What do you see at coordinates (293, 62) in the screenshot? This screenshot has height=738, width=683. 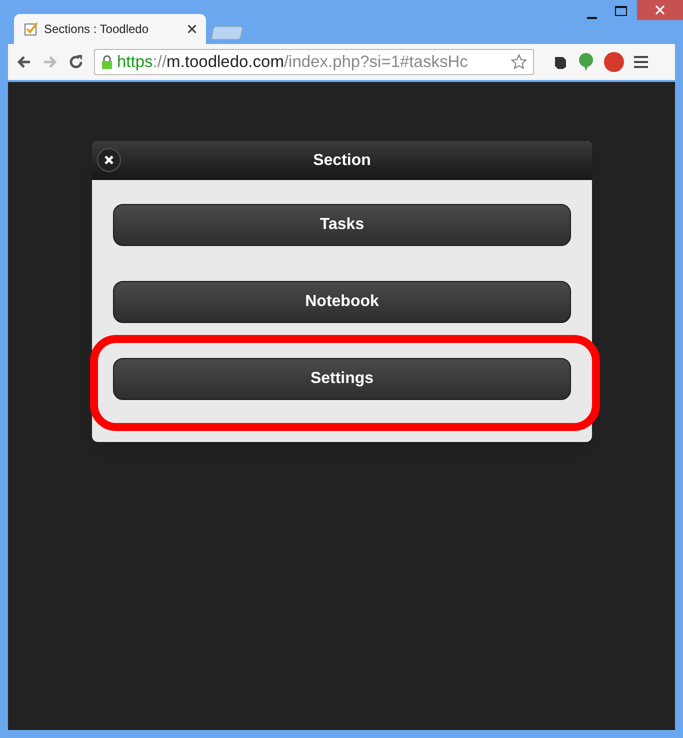 I see `url-text: https://m.toodledo.com/index.php?si=1#tasksHc` at bounding box center [293, 62].